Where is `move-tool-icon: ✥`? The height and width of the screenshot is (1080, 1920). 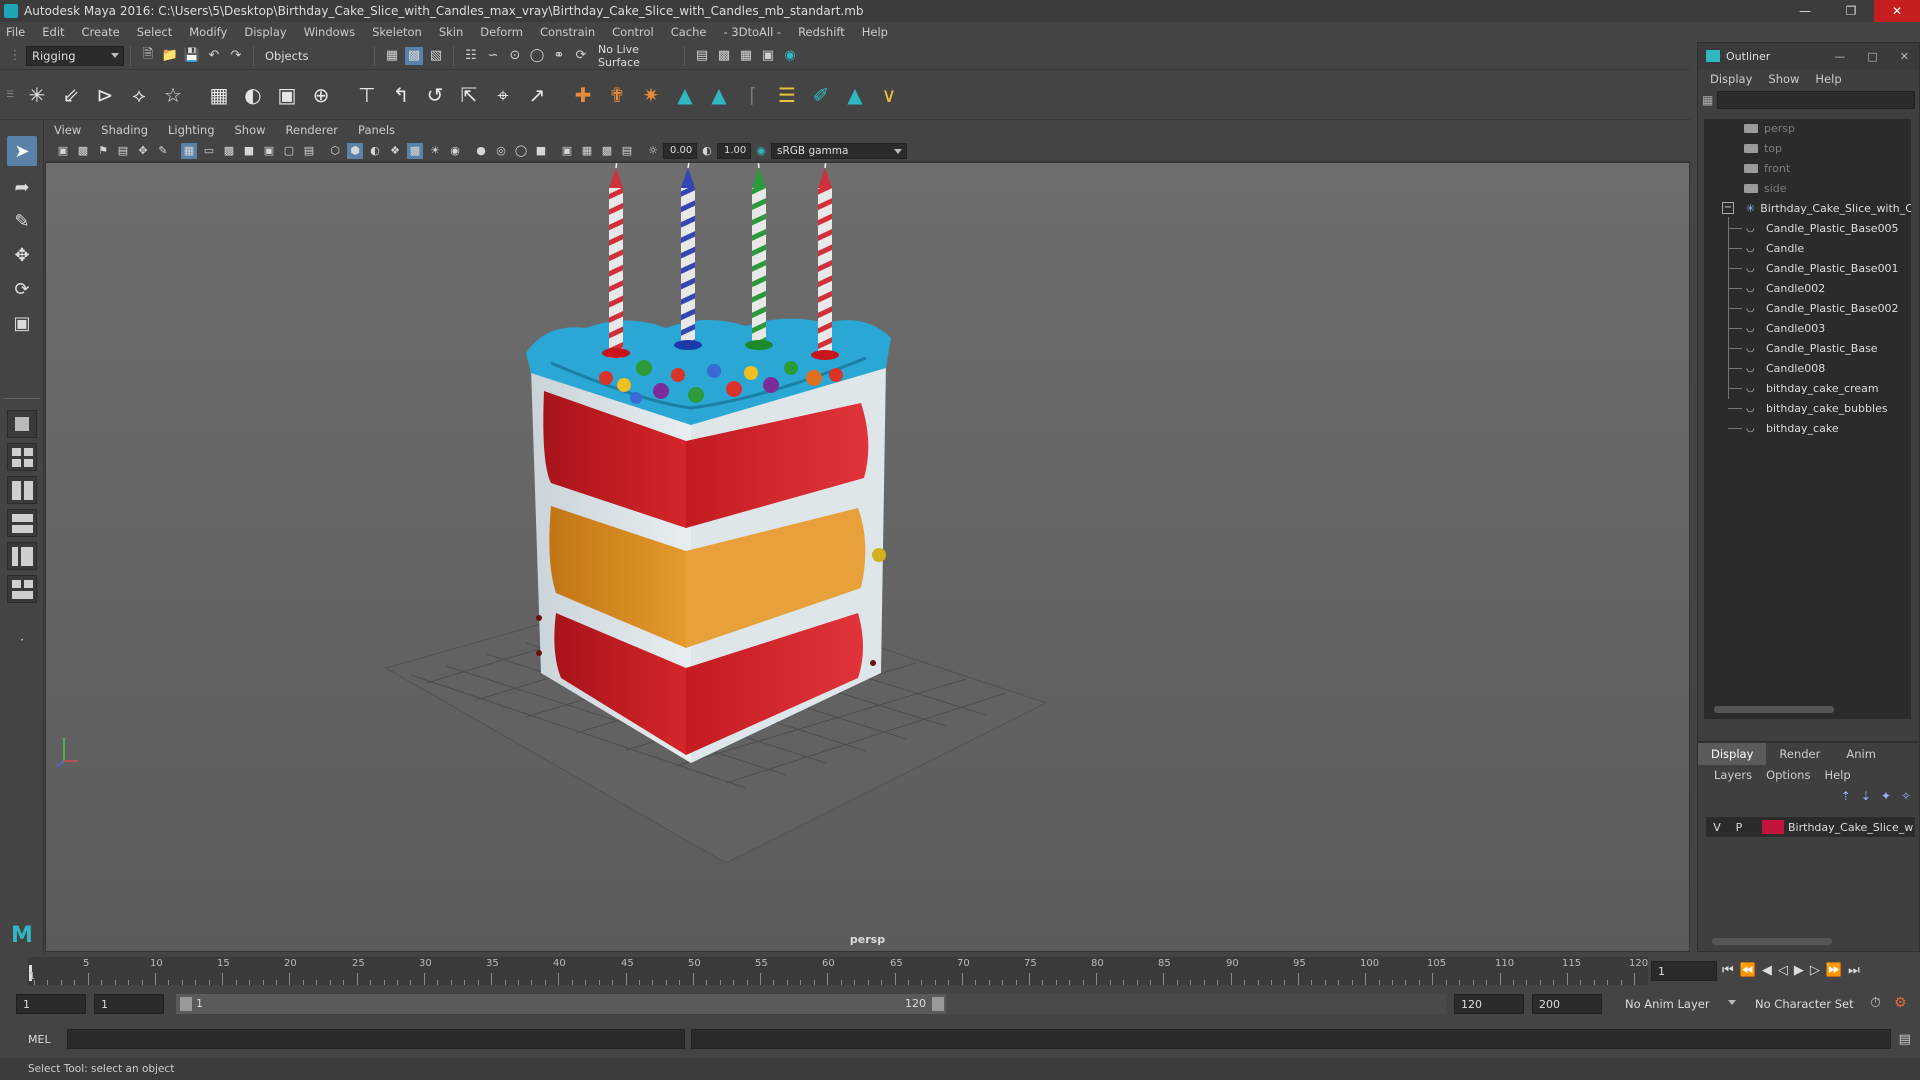
move-tool-icon: ✥ is located at coordinates (22, 255).